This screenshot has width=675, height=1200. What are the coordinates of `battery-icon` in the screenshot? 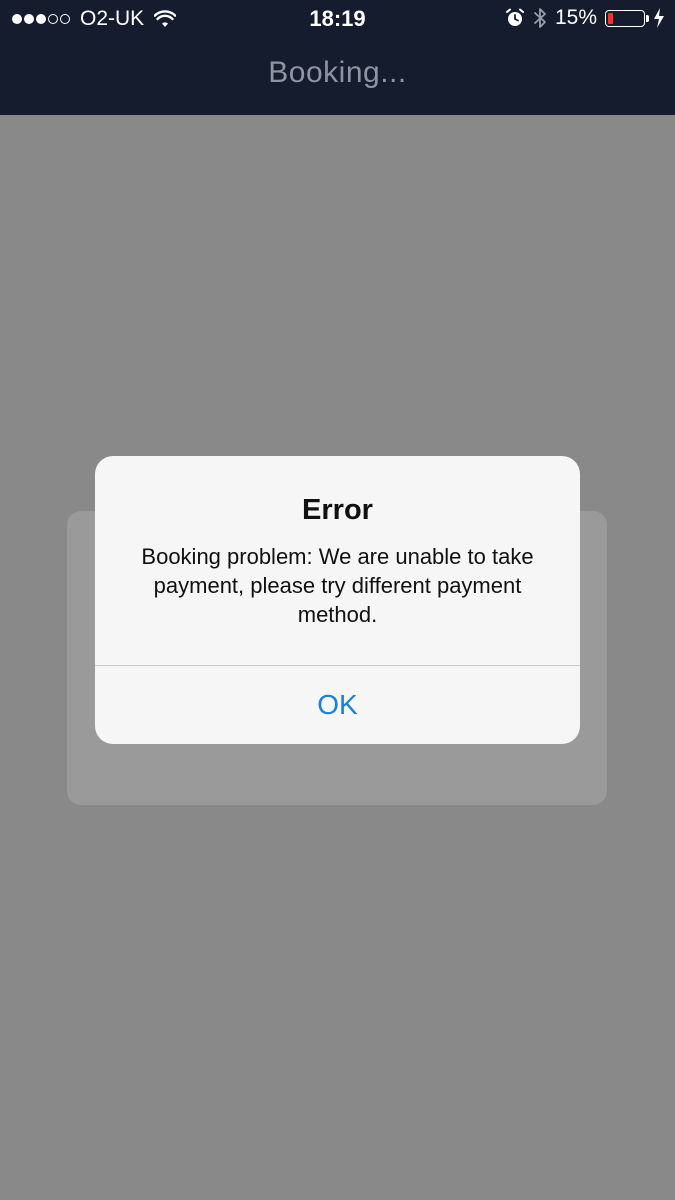 It's located at (627, 18).